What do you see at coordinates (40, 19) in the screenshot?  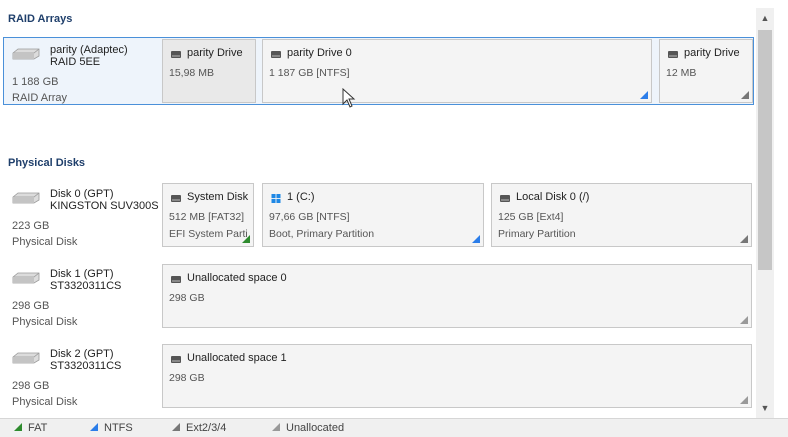 I see `raid-section-title: RAID Arrays` at bounding box center [40, 19].